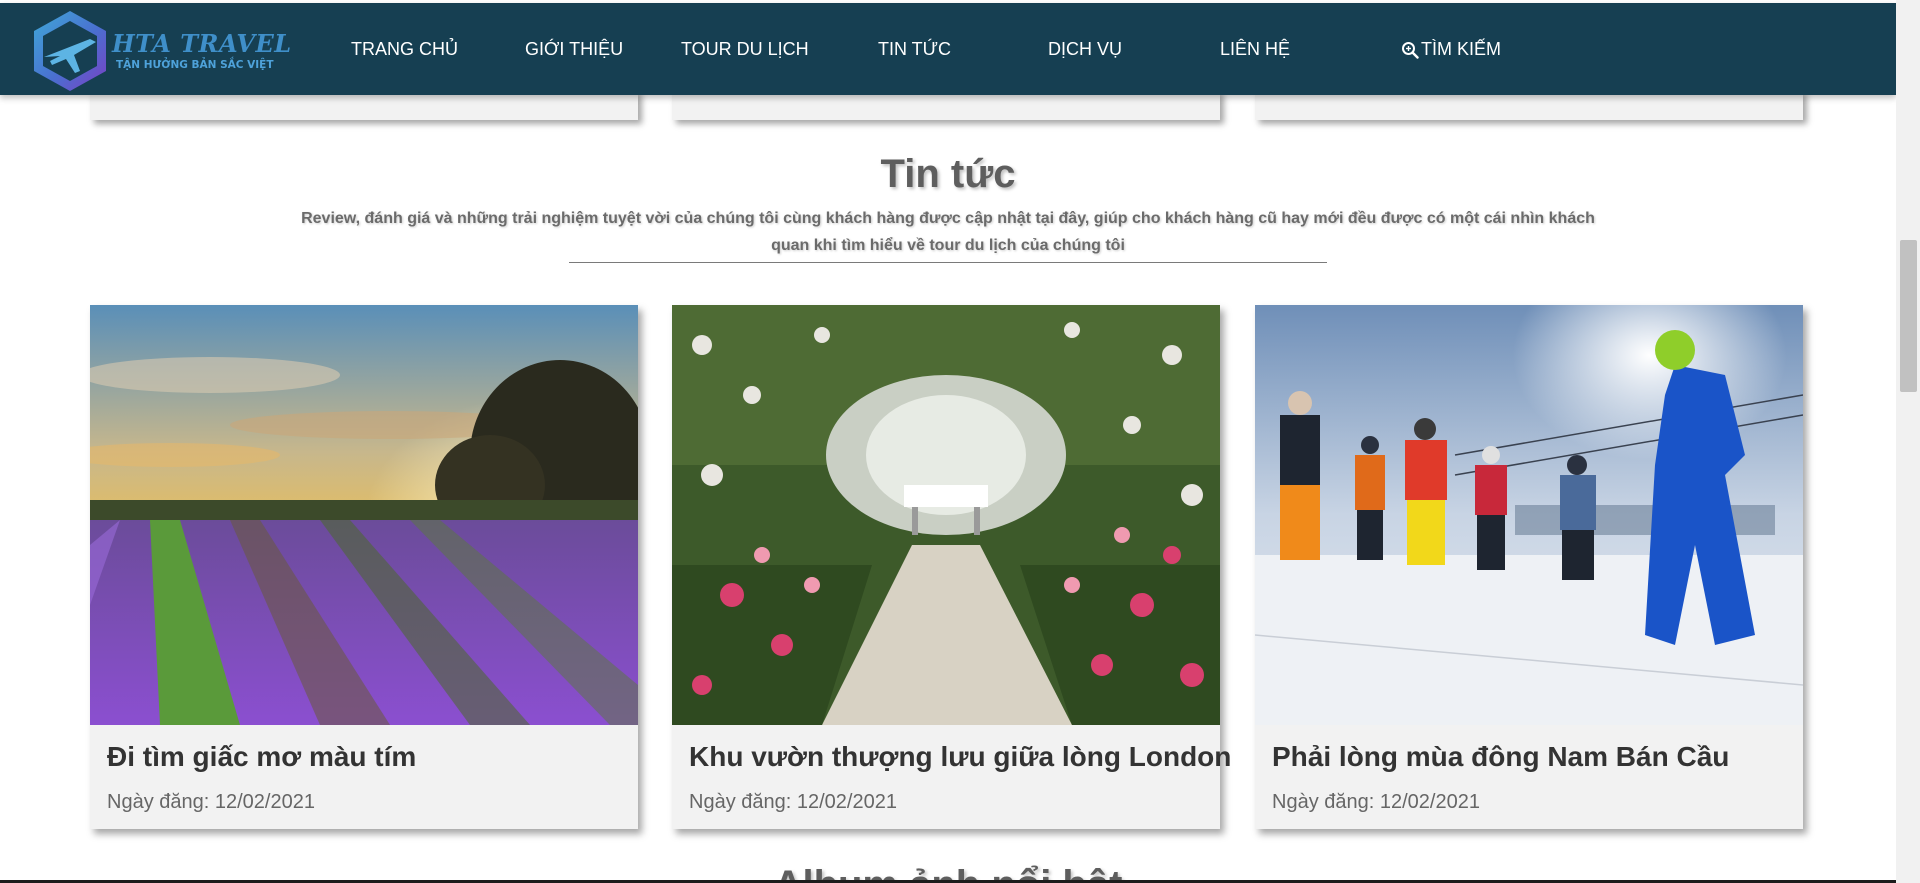 The width and height of the screenshot is (1920, 883). What do you see at coordinates (948, 262) in the screenshot?
I see `section-divider` at bounding box center [948, 262].